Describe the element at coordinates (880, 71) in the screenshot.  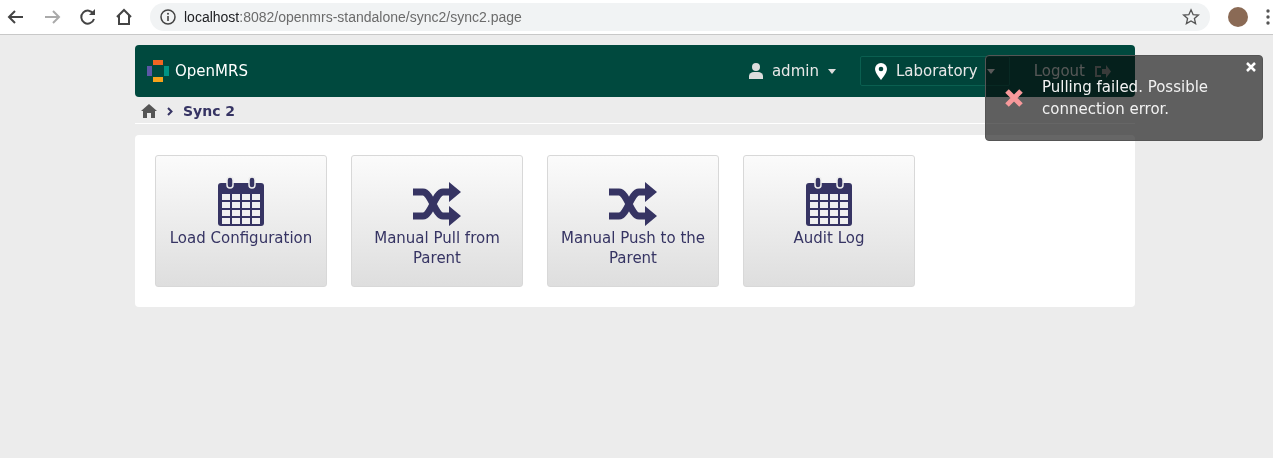
I see `map-pin-icon` at that location.